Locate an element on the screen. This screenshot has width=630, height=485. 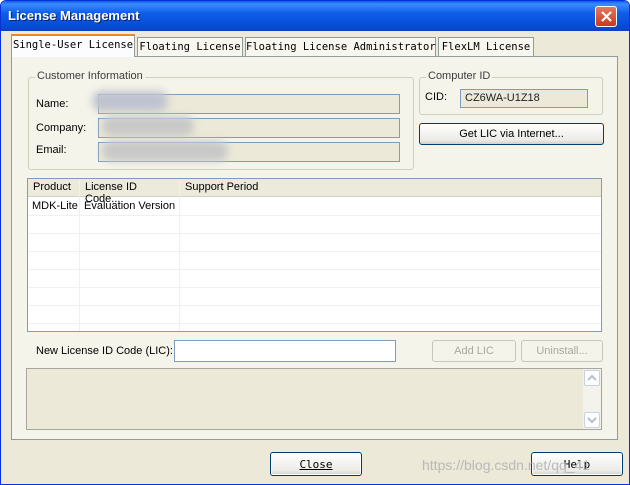
email-label: Email: is located at coordinates (51, 150).